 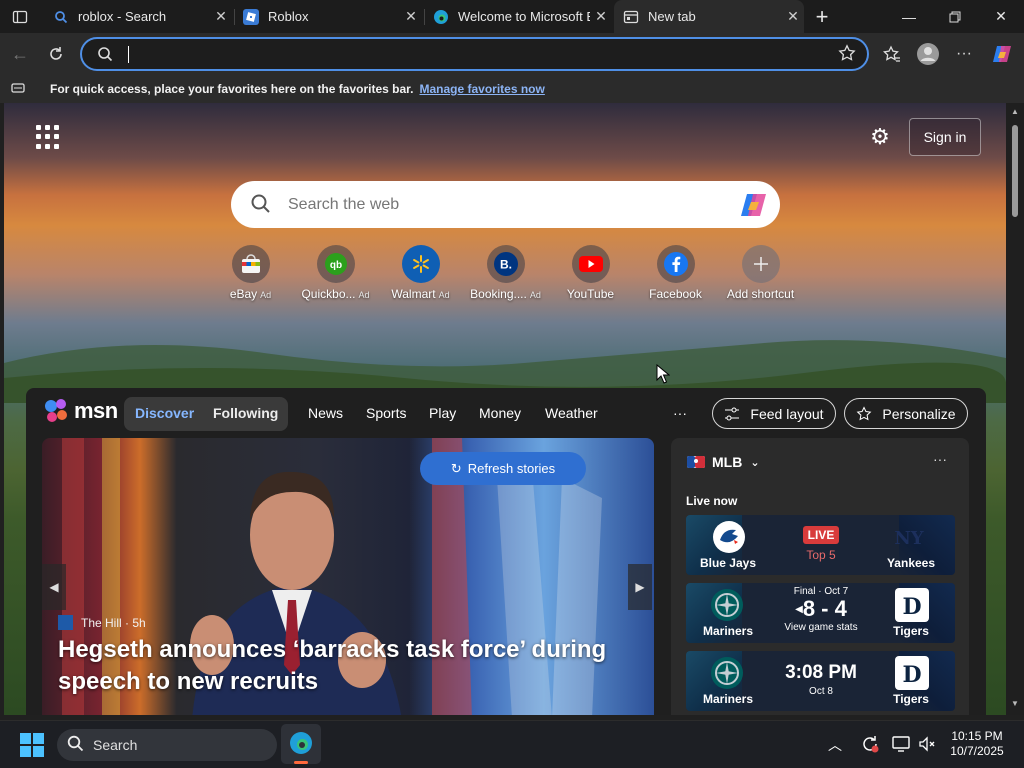 I want to click on ad-badge: Ad, so click(x=266, y=295).